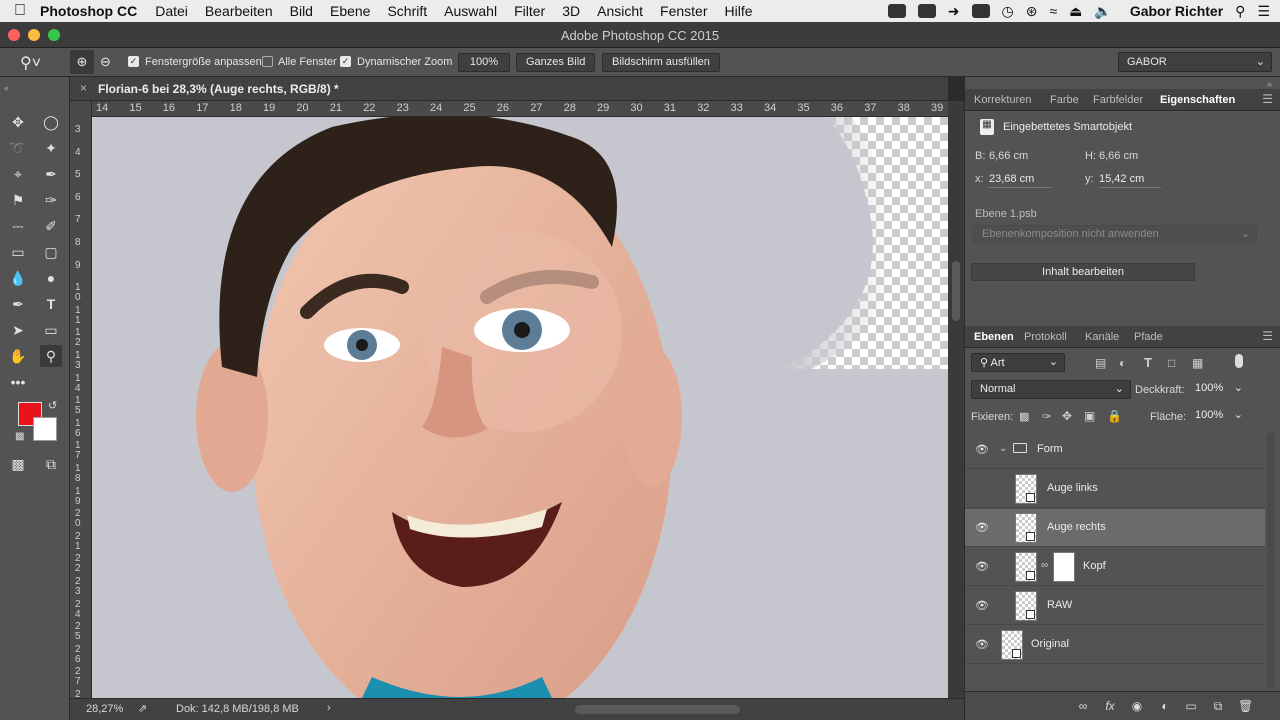 The image size is (1280, 720). I want to click on share-icon: ⇗, so click(142, 708).